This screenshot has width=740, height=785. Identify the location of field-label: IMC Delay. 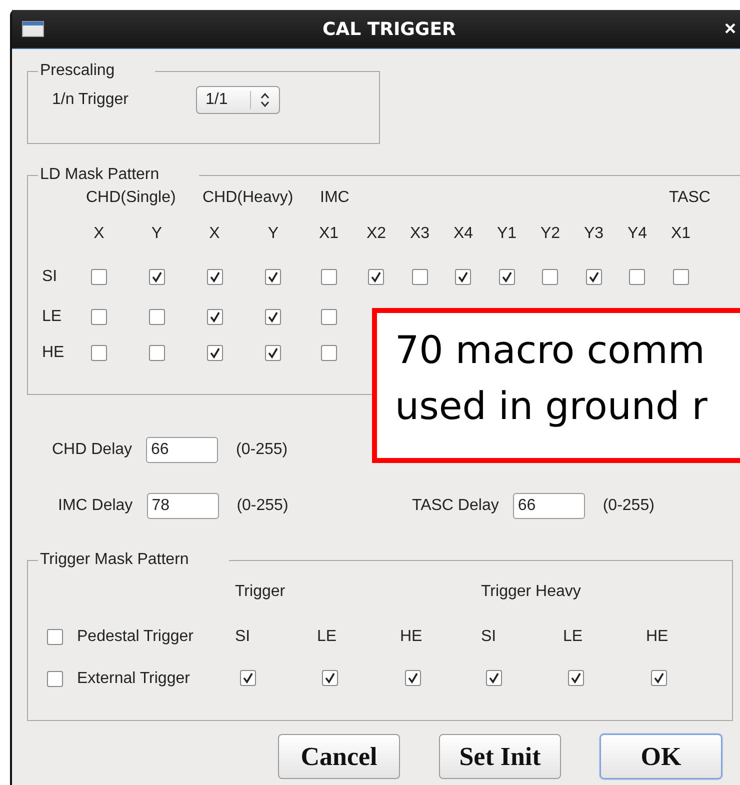
(95, 506).